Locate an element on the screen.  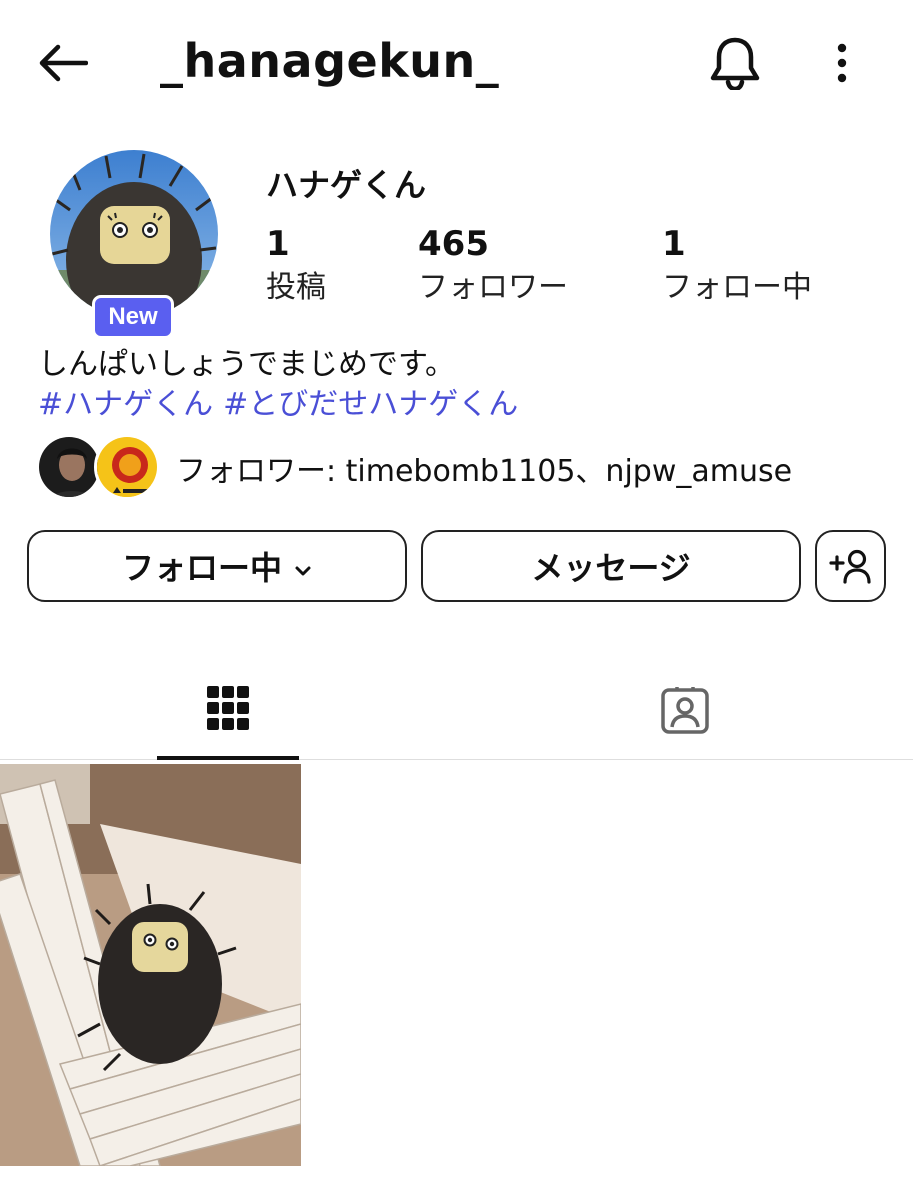
back-button is located at coordinates (62, 63).